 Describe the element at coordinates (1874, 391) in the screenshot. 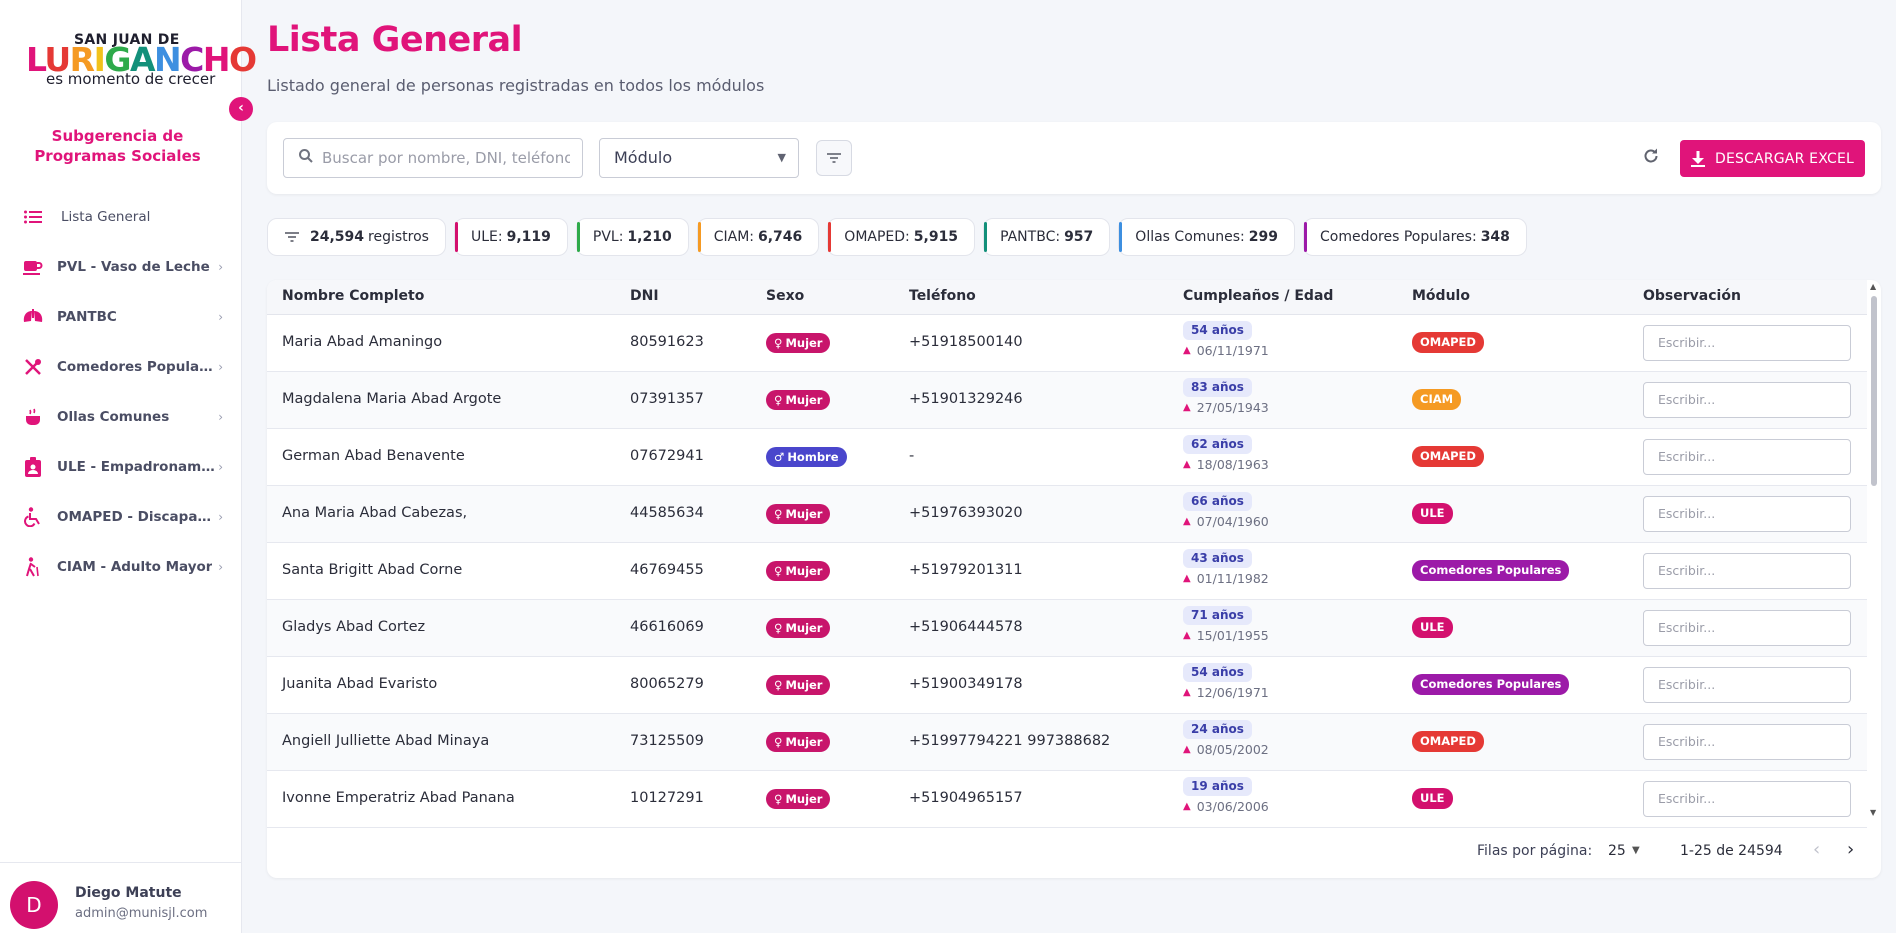

I see `scrollbar-thumb` at that location.